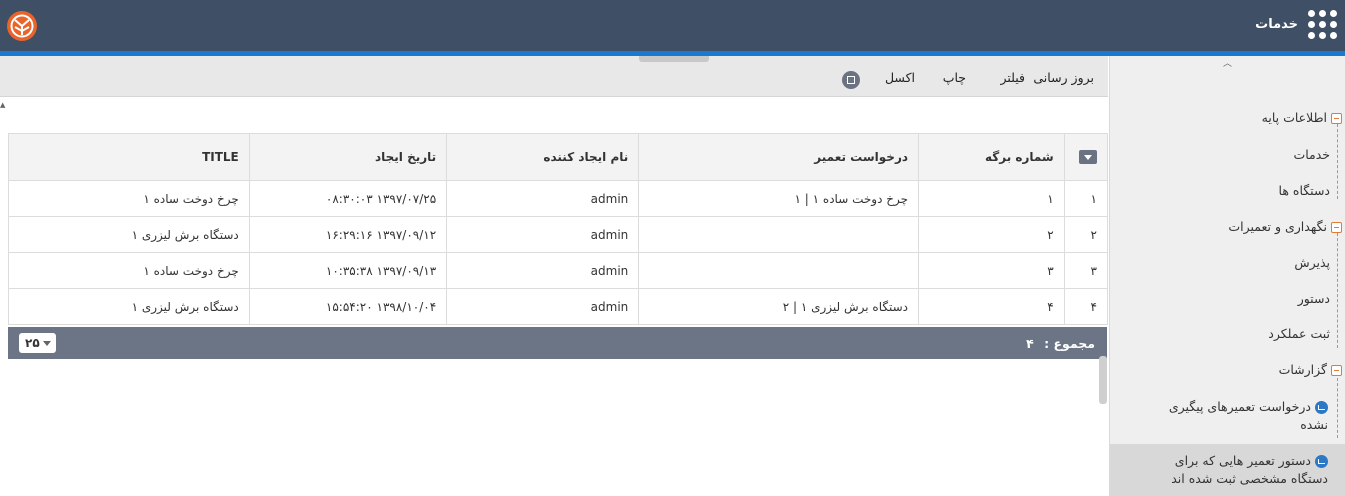 The image size is (1345, 496). I want to click on row-index: ۳, so click(1086, 270).